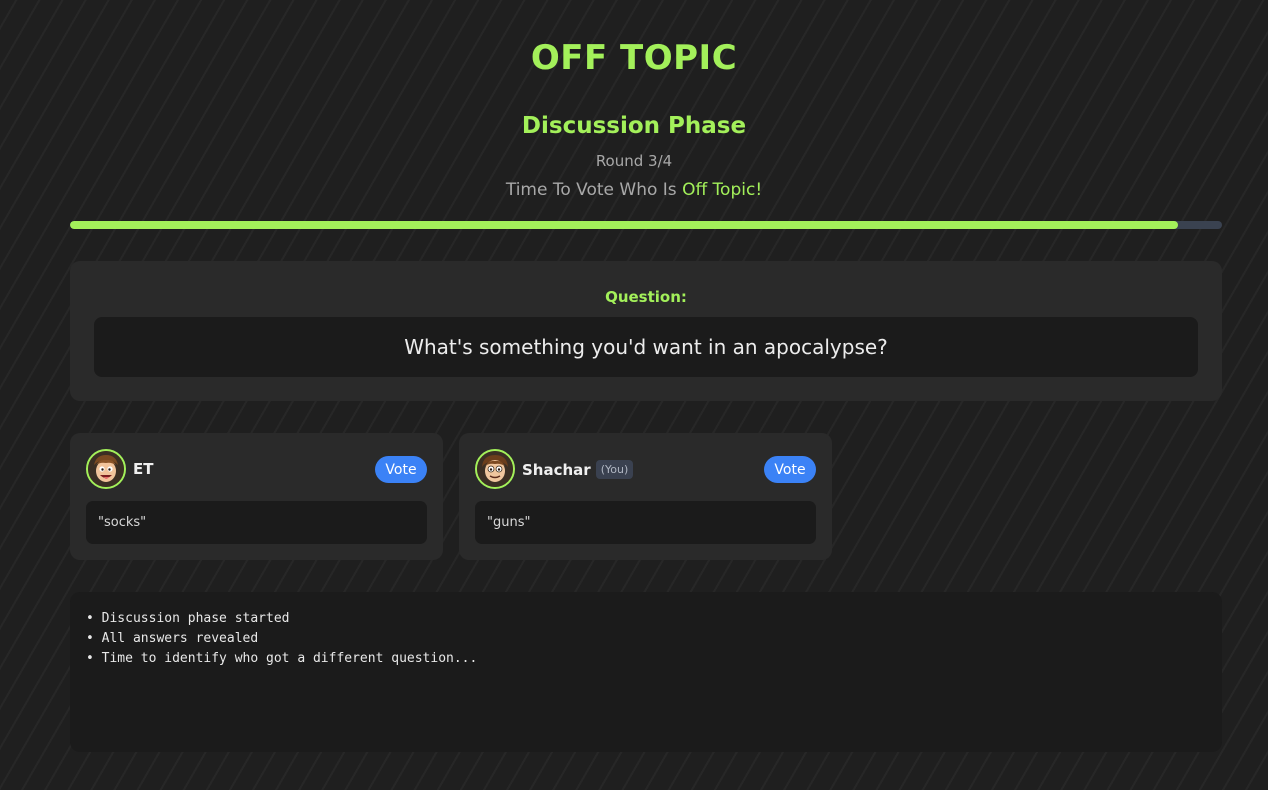  I want to click on timer-progress-bar, so click(646, 225).